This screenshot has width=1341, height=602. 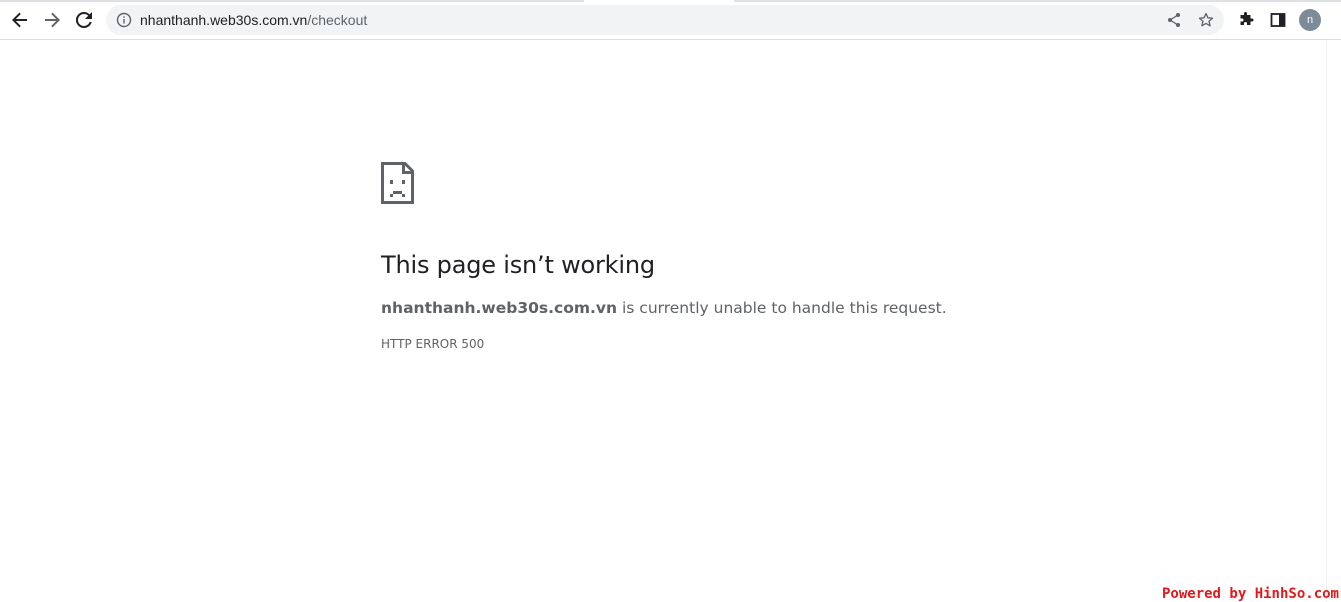 I want to click on sad-page-icon, so click(x=397, y=183).